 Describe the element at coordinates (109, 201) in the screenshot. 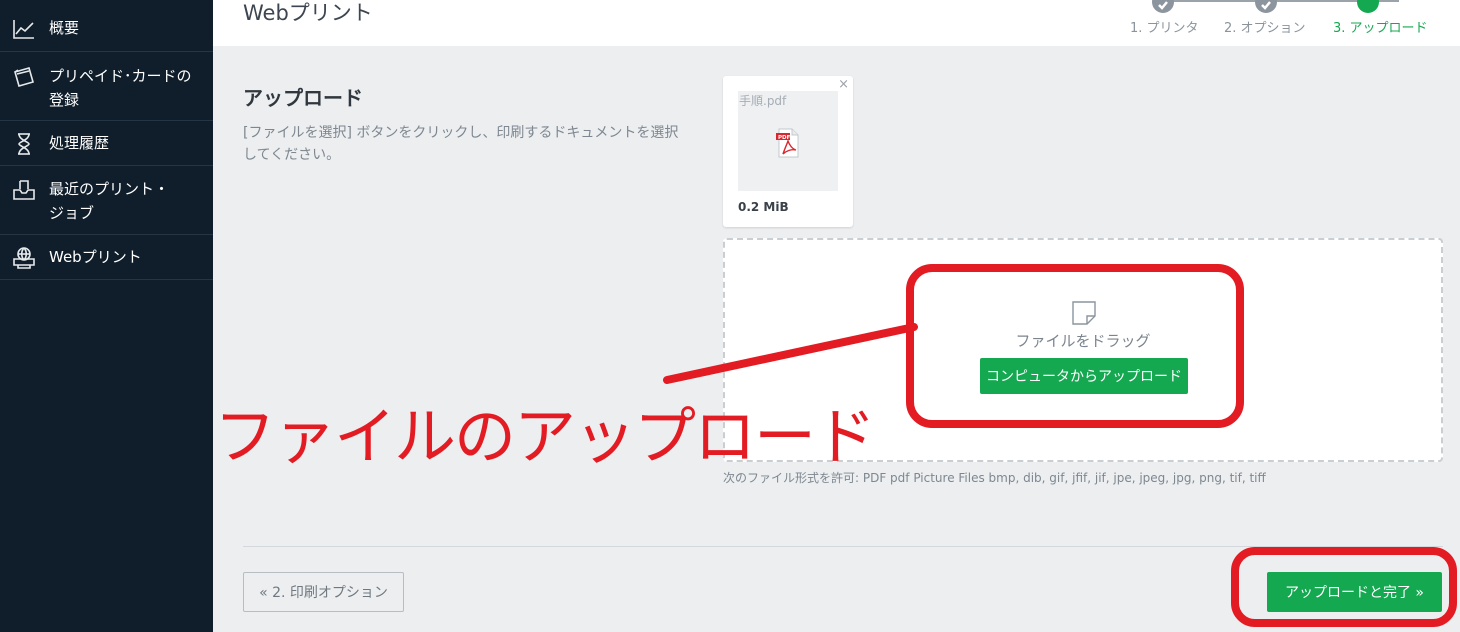

I see `sidebar-item-label: 最近のプリント・ジョブ` at that location.